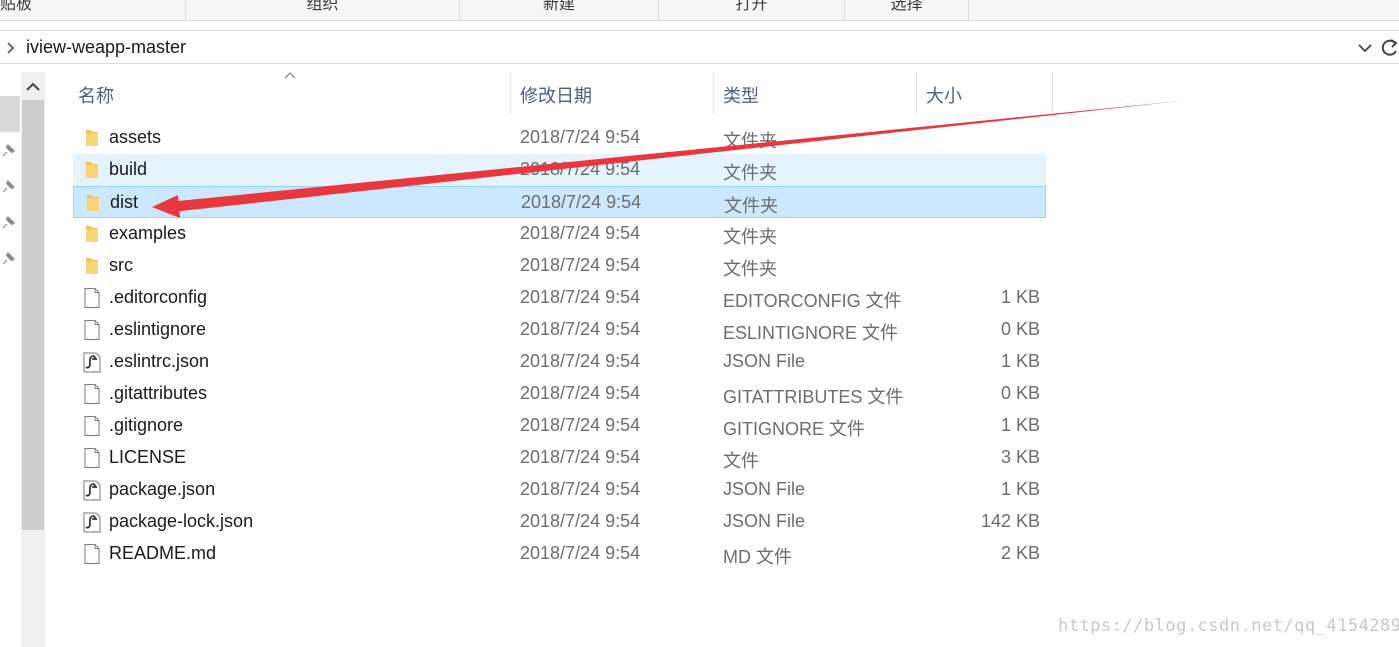 Image resolution: width=1399 pixels, height=647 pixels. What do you see at coordinates (1389, 48) in the screenshot?
I see `refresh-icon` at bounding box center [1389, 48].